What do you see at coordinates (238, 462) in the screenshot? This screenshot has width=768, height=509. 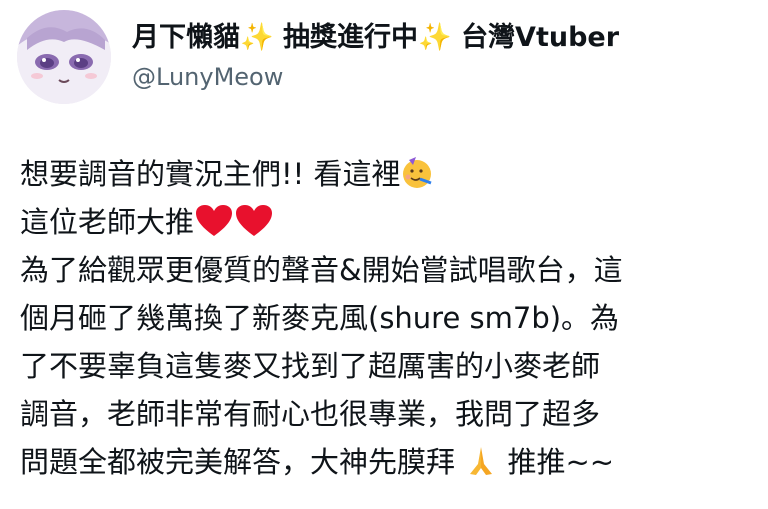 I see `tweet-line-text: 問題全都被完美解答，大神先膜拜` at bounding box center [238, 462].